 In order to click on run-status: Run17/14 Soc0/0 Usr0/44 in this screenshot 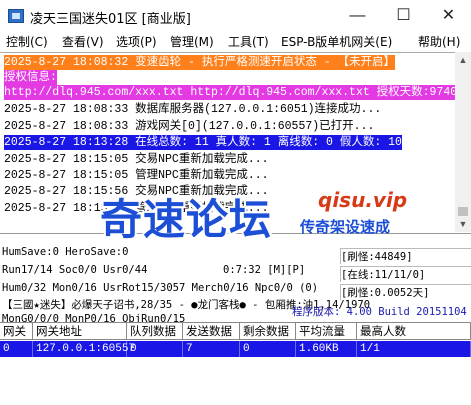, I will do `click(75, 270)`.